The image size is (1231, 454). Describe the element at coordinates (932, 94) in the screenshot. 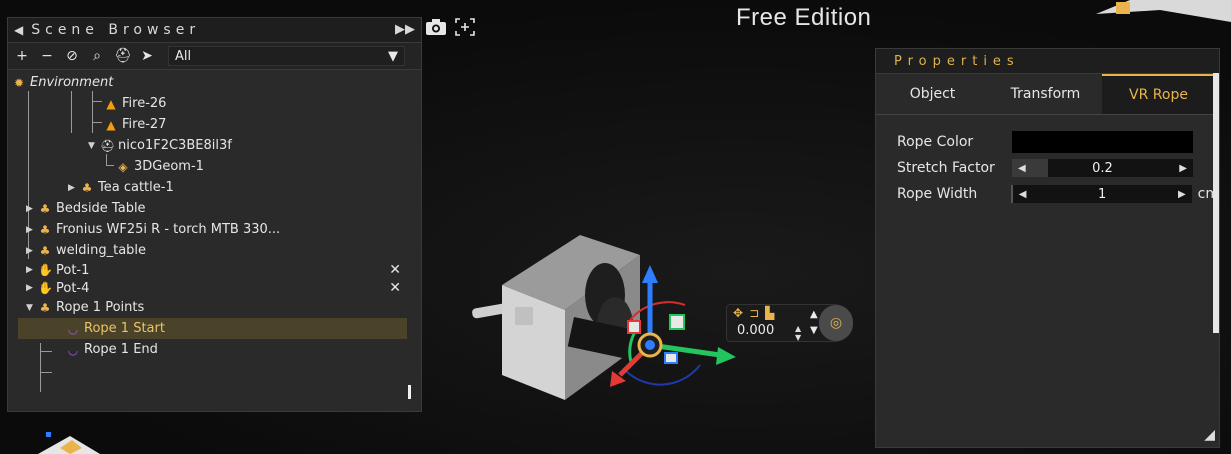

I see `tab-object: Object` at that location.